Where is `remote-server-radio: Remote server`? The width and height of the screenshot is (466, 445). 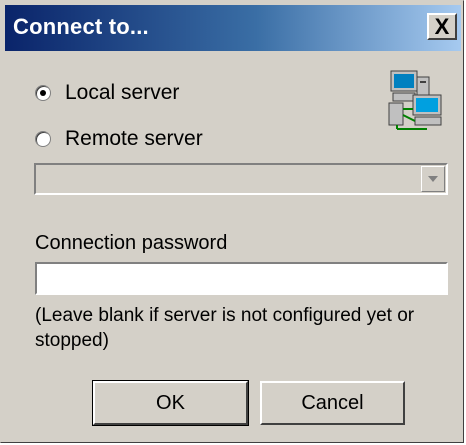
remote-server-radio: Remote server is located at coordinates (119, 139).